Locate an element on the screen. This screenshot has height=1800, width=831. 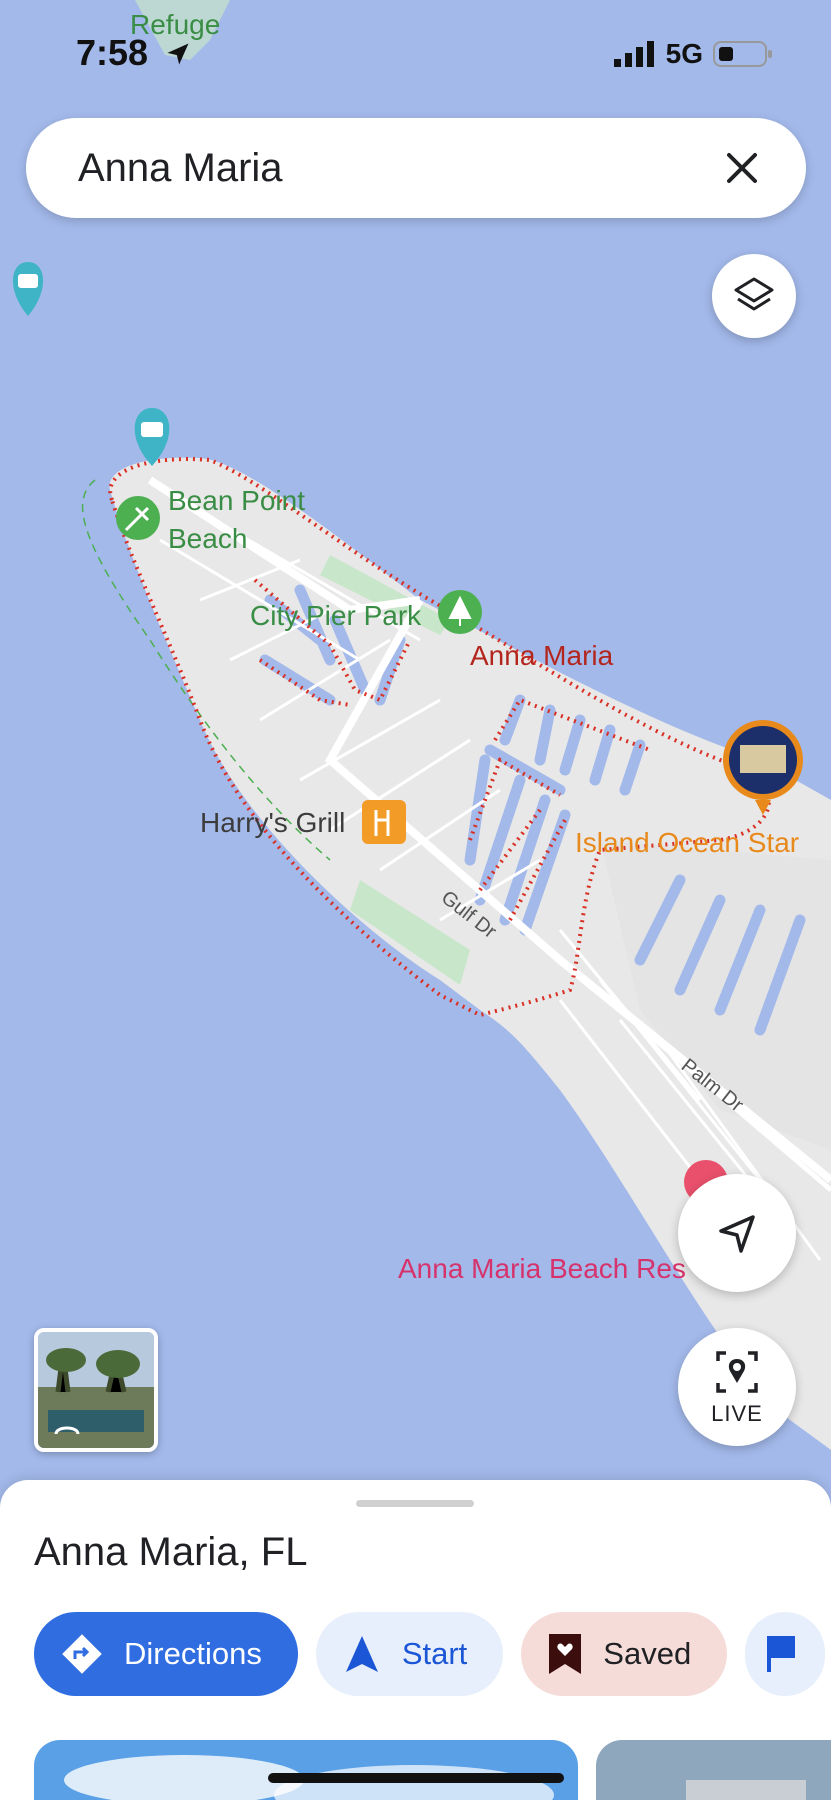
beach-resort-label: Anna Maria Beach Res is located at coordinates (542, 1268).